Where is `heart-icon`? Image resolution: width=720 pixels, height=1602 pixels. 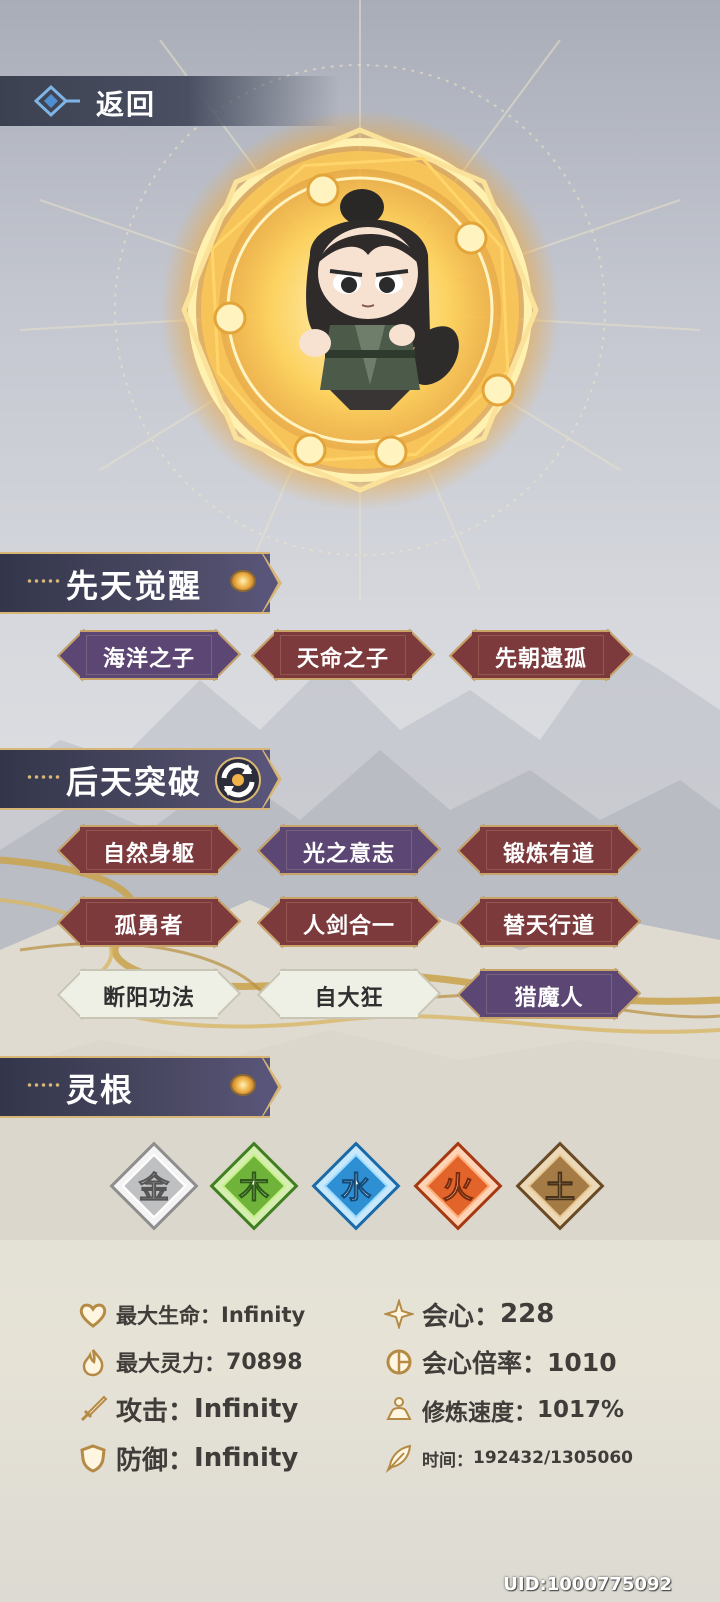
heart-icon is located at coordinates (93, 1315).